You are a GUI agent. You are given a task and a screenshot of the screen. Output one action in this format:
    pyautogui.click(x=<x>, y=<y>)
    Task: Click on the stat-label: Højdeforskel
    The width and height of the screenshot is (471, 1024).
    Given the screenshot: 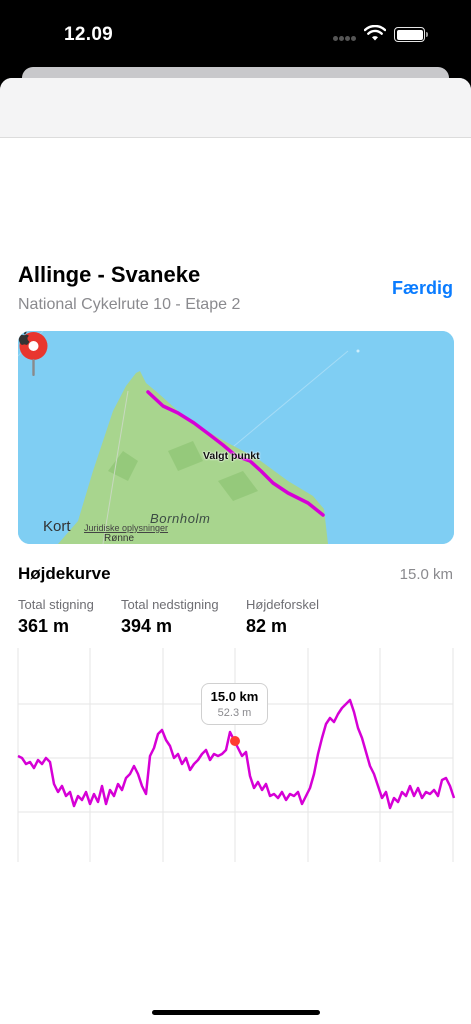 What is the action you would take?
    pyautogui.click(x=282, y=604)
    